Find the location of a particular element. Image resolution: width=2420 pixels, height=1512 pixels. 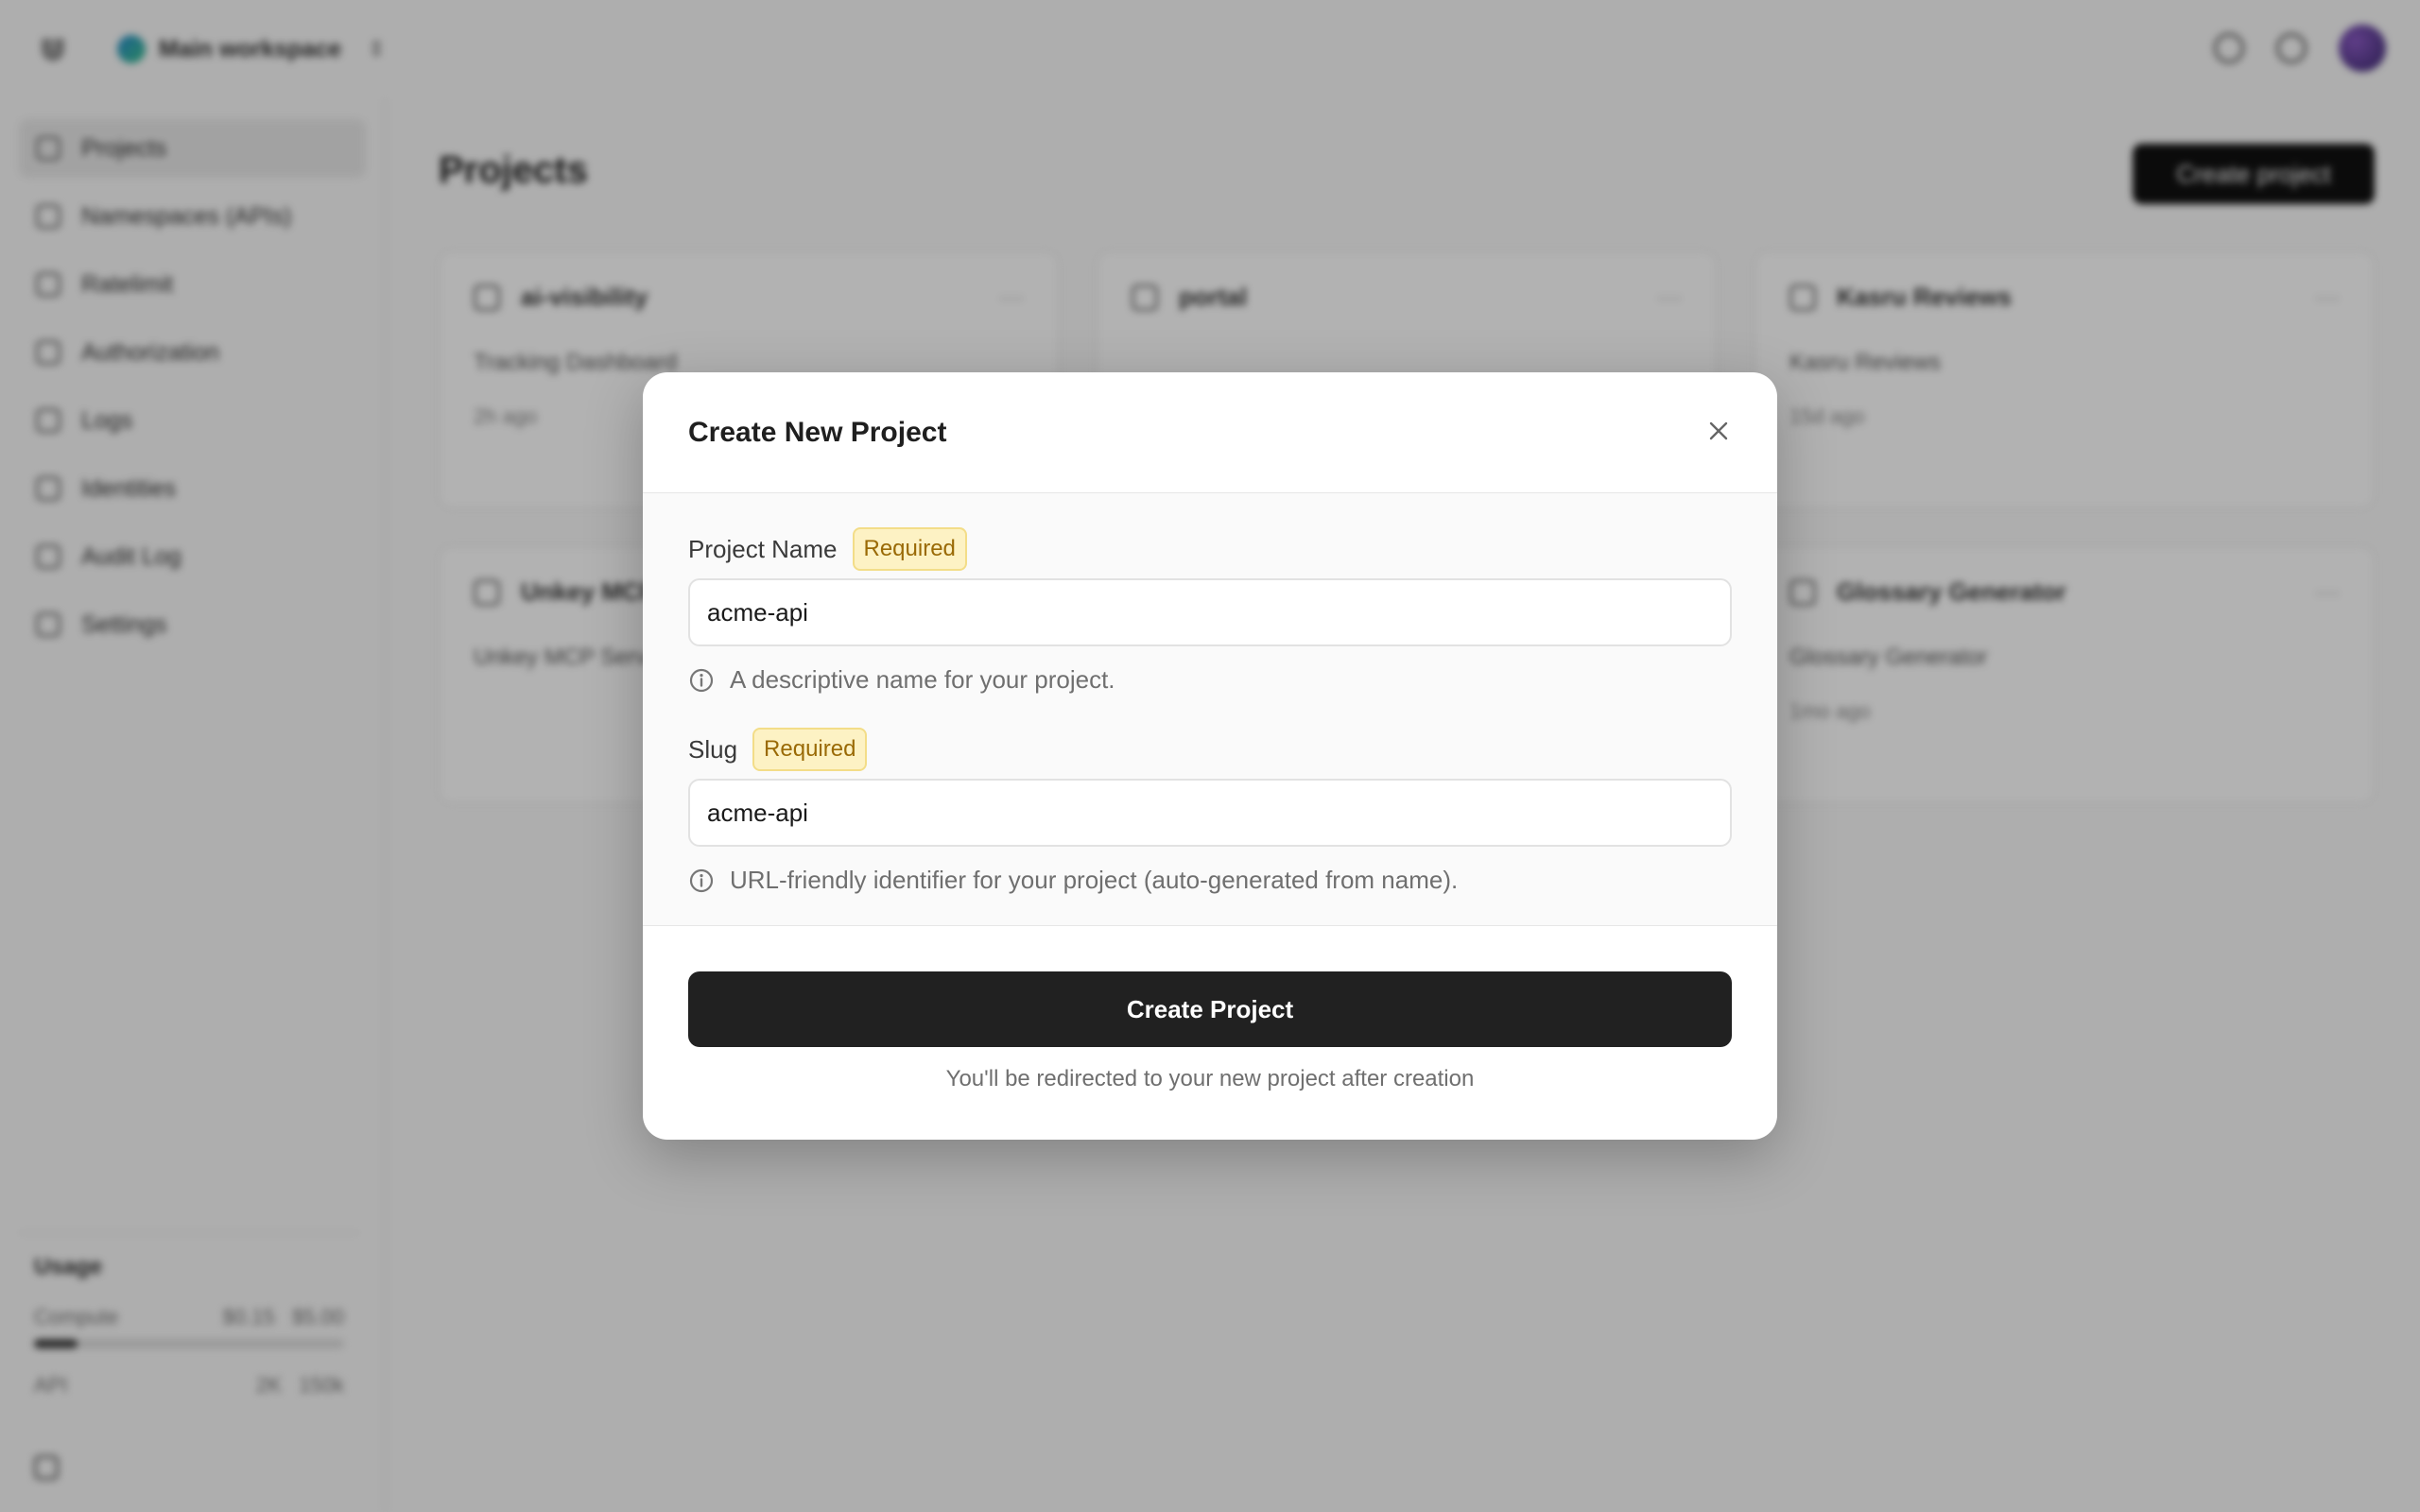

close-icon is located at coordinates (1718, 430).